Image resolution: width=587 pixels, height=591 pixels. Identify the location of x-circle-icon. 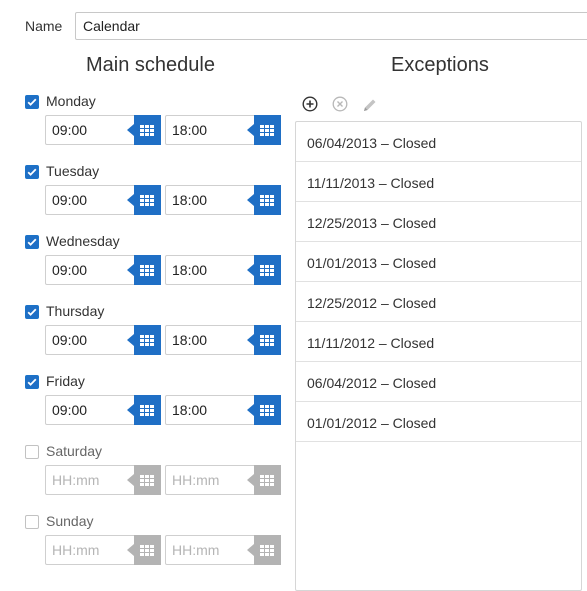
(341, 105).